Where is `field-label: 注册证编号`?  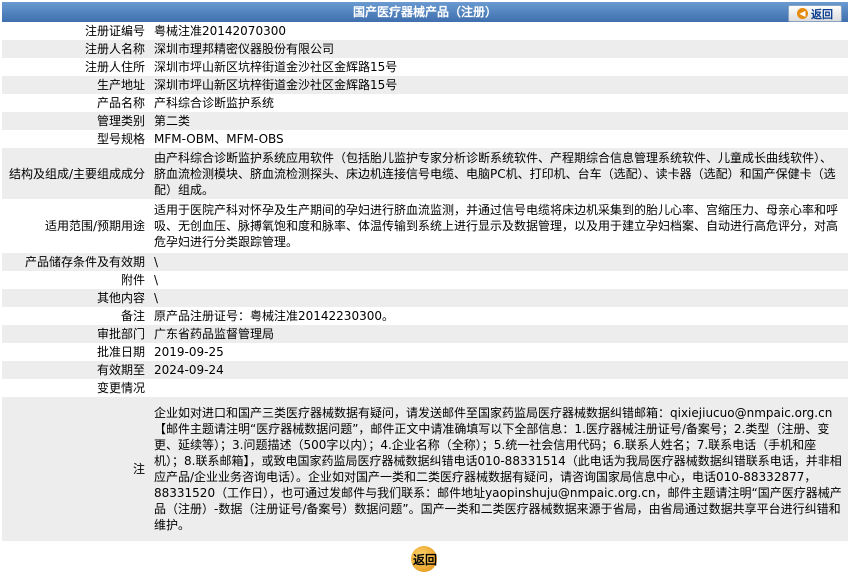
field-label: 注册证编号 is located at coordinates (75, 31).